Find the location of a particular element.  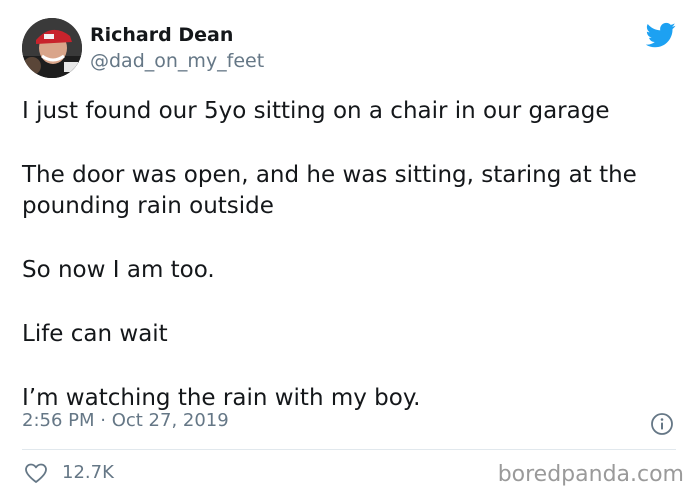

avatar-photo is located at coordinates (52, 48).